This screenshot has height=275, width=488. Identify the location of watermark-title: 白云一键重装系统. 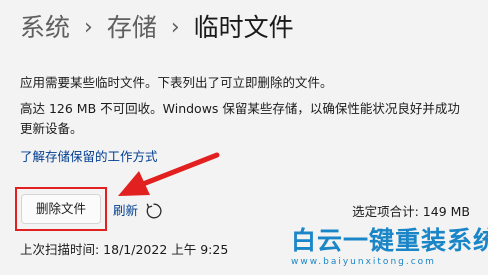
(389, 240).